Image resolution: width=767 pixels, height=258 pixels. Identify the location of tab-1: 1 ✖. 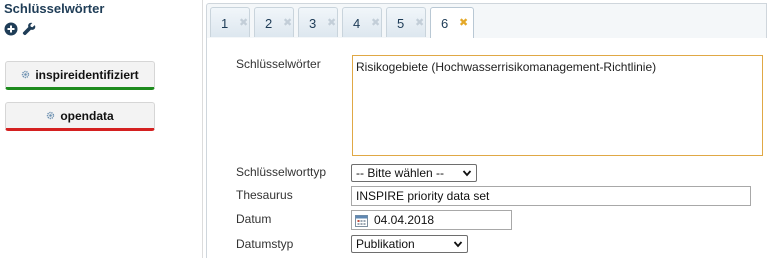
(230, 22).